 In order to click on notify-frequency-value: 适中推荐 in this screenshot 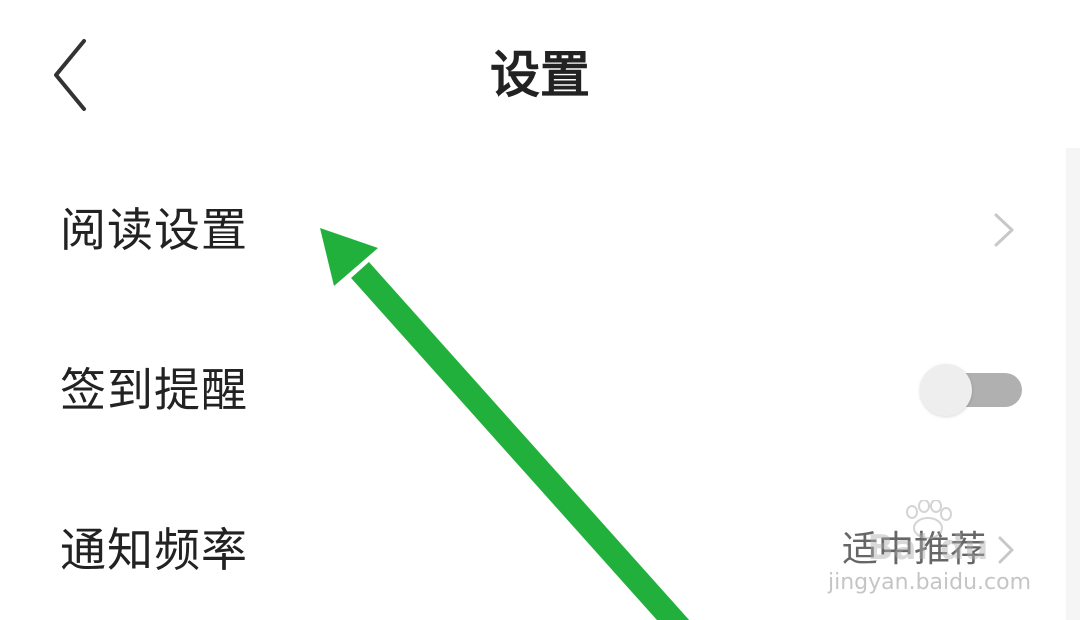, I will do `click(913, 549)`.